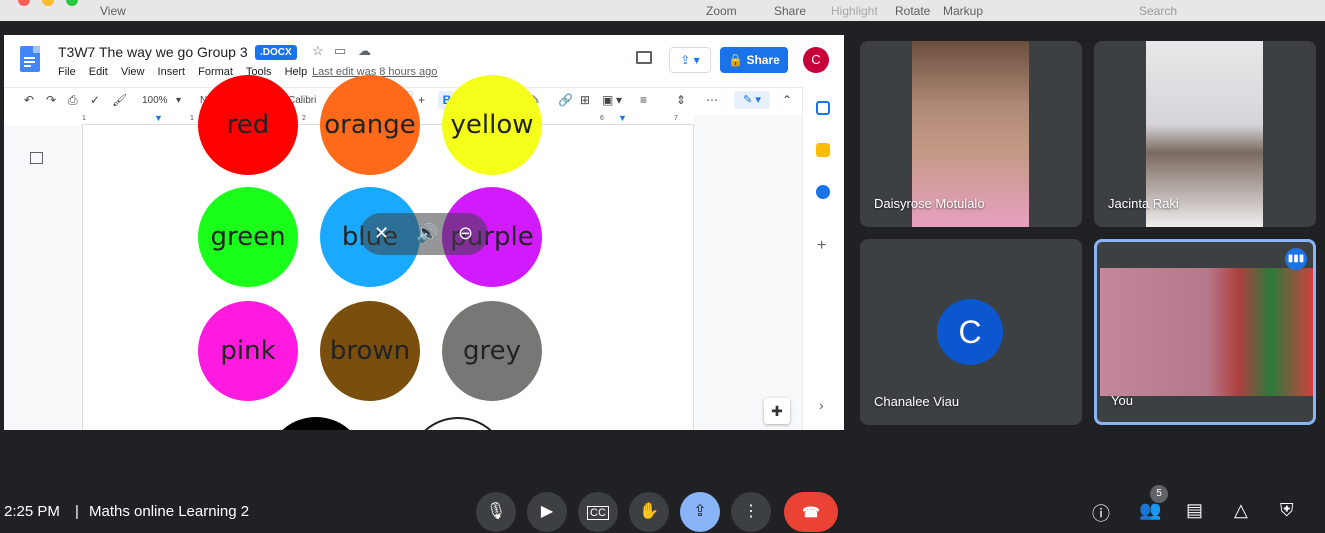 Image resolution: width=1325 pixels, height=533 pixels. I want to click on participant-tile-jacinta: Jacinta Raki, so click(1205, 134).